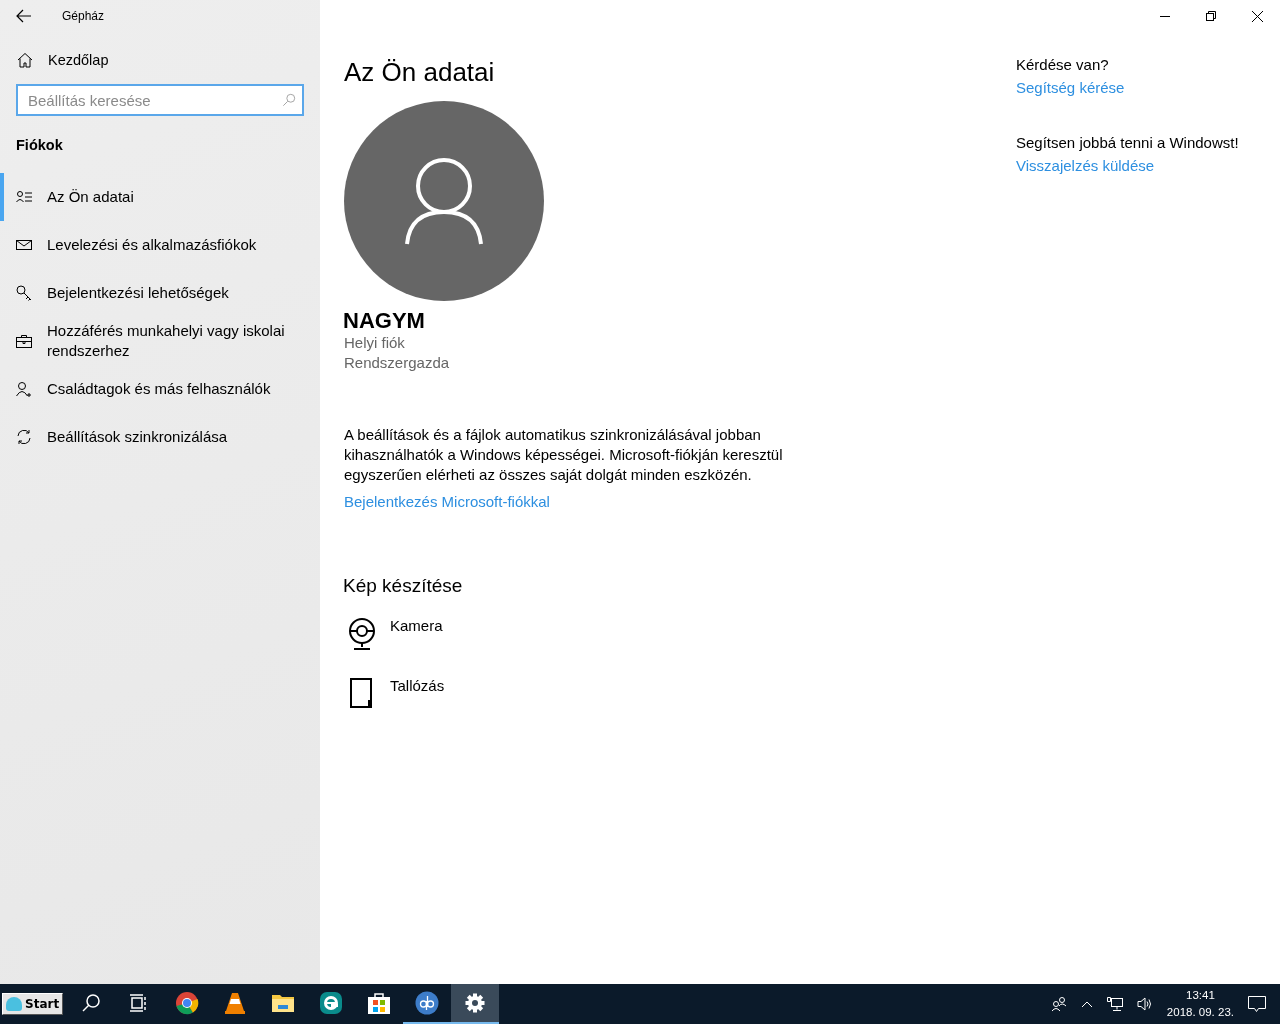 The height and width of the screenshot is (1024, 1280). I want to click on help-link: Visszajelzés küldése, so click(1127, 165).